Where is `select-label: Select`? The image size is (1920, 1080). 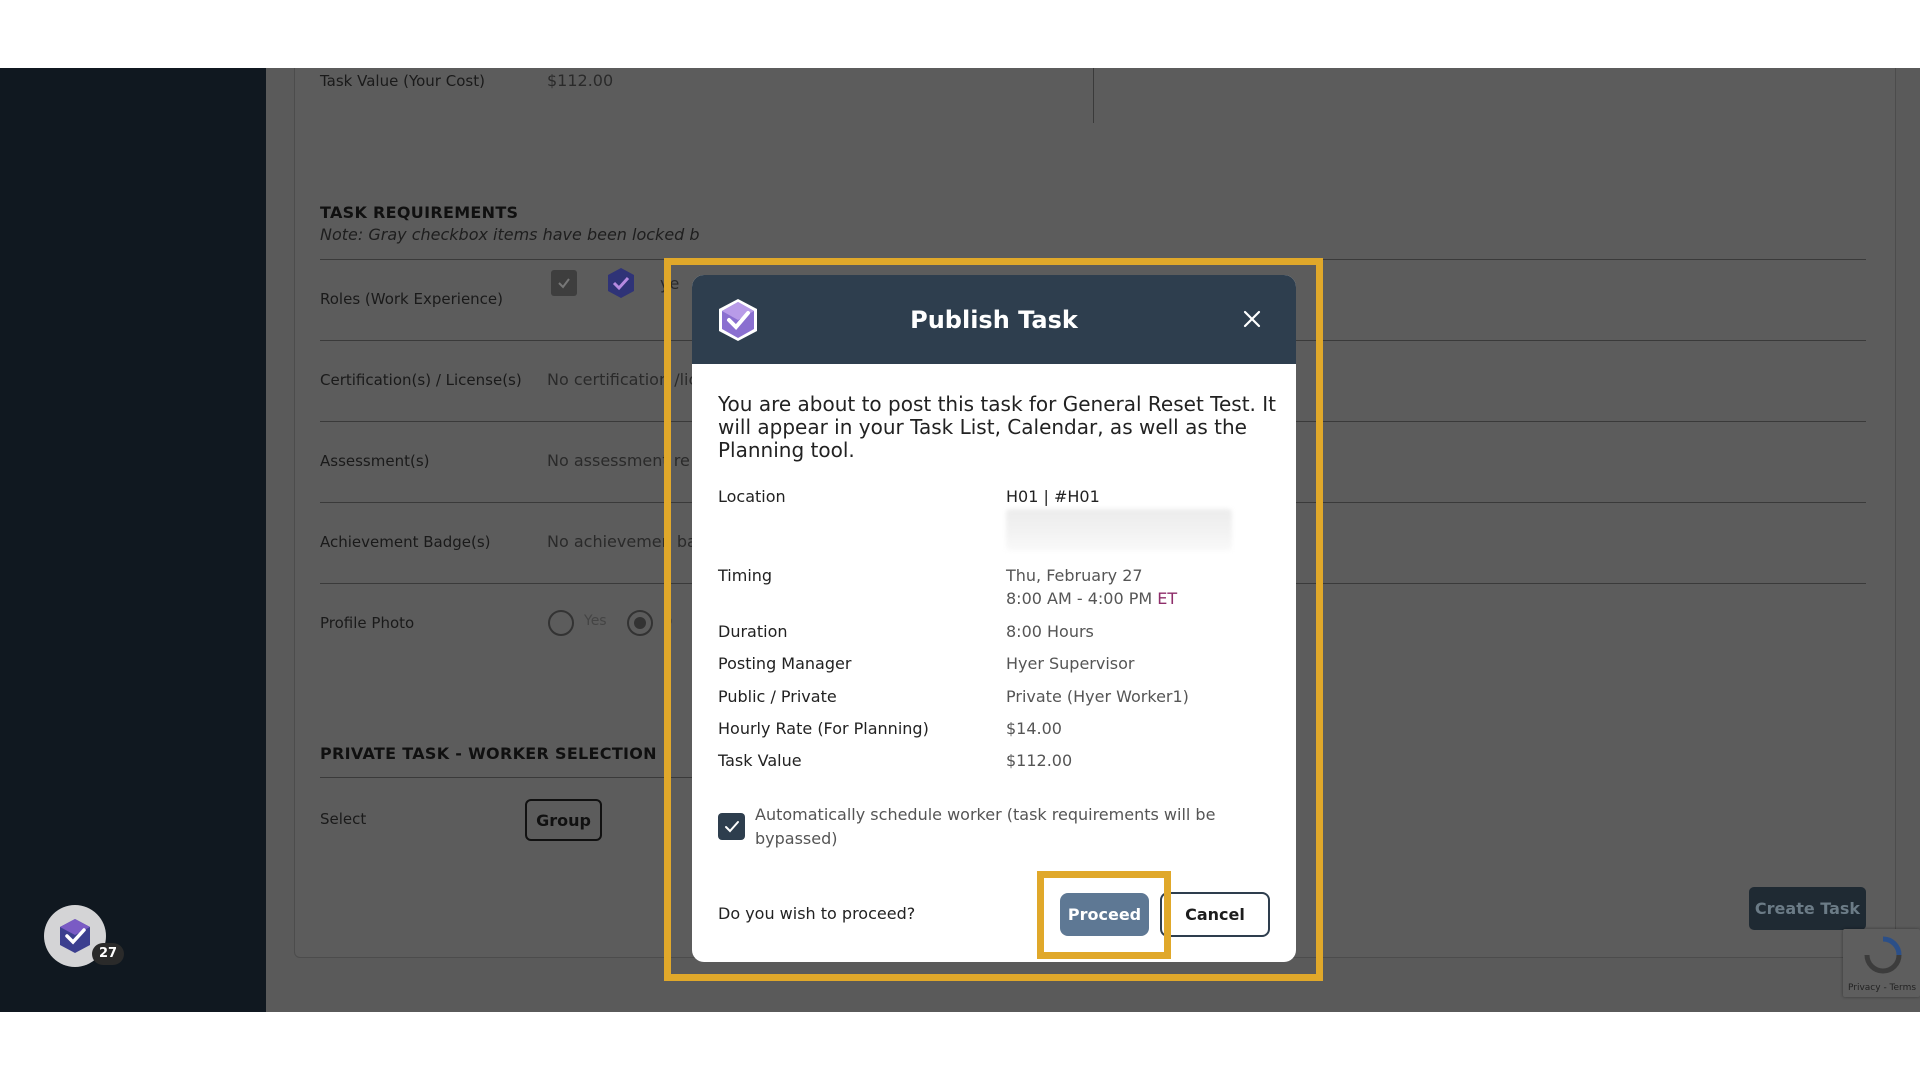 select-label: Select is located at coordinates (343, 819).